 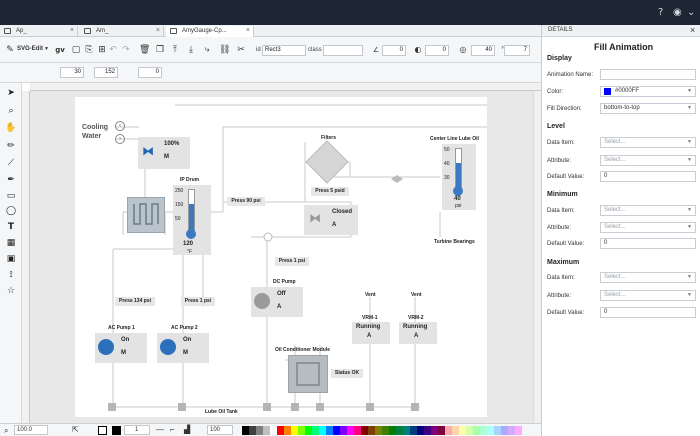 What do you see at coordinates (343, 50) in the screenshot?
I see `class-input` at bounding box center [343, 50].